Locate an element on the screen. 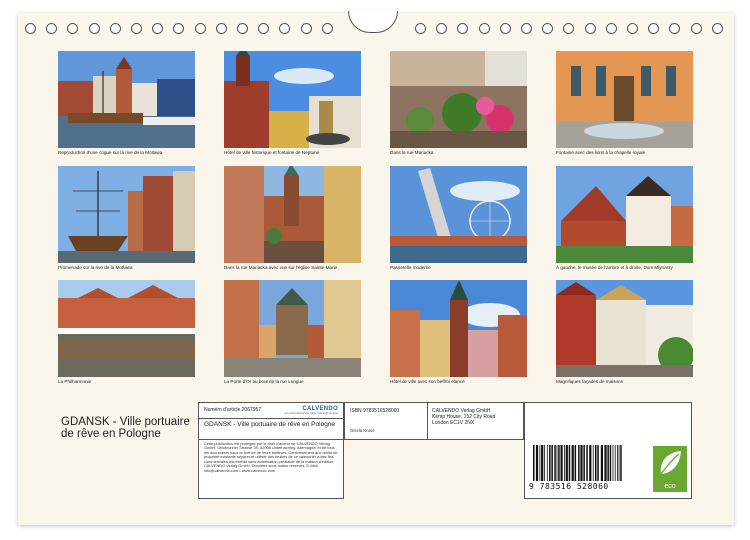  barcode-panel: 9 783516 528060 eco is located at coordinates (608, 450).